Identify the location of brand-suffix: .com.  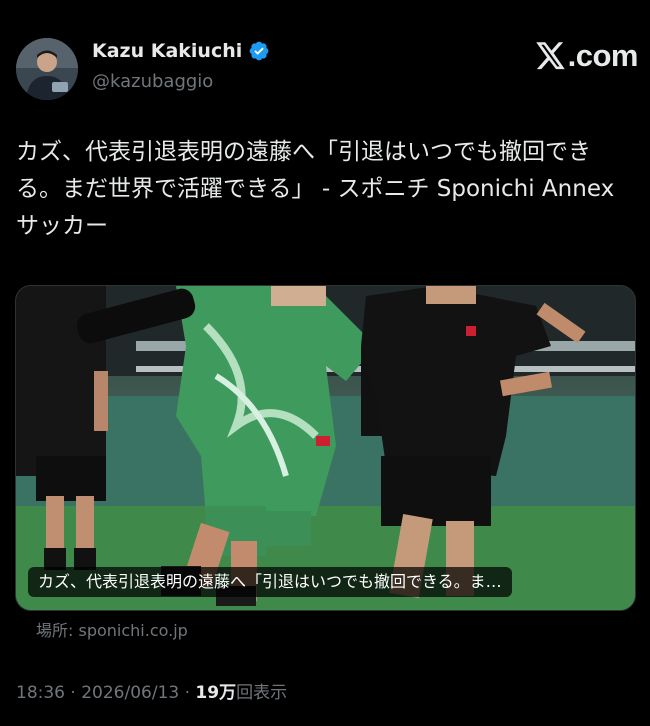
(603, 55).